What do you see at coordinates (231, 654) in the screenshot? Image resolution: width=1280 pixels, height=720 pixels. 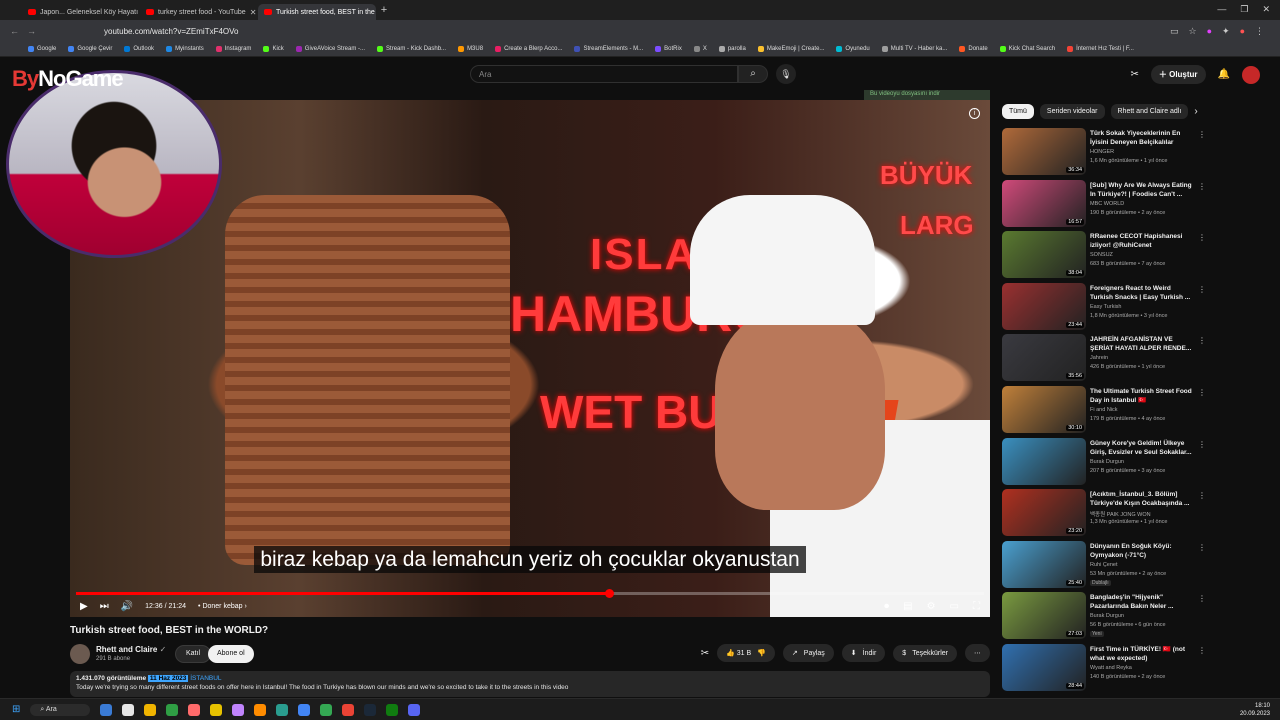 I see `subscribe-button: Abone ol` at bounding box center [231, 654].